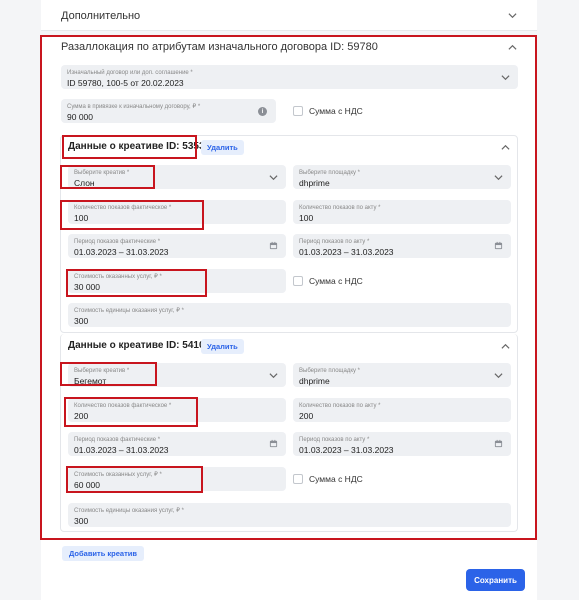  Describe the element at coordinates (402, 375) in the screenshot. I see `creative-2-platform-select: Выберите площадку * dhprime` at that location.